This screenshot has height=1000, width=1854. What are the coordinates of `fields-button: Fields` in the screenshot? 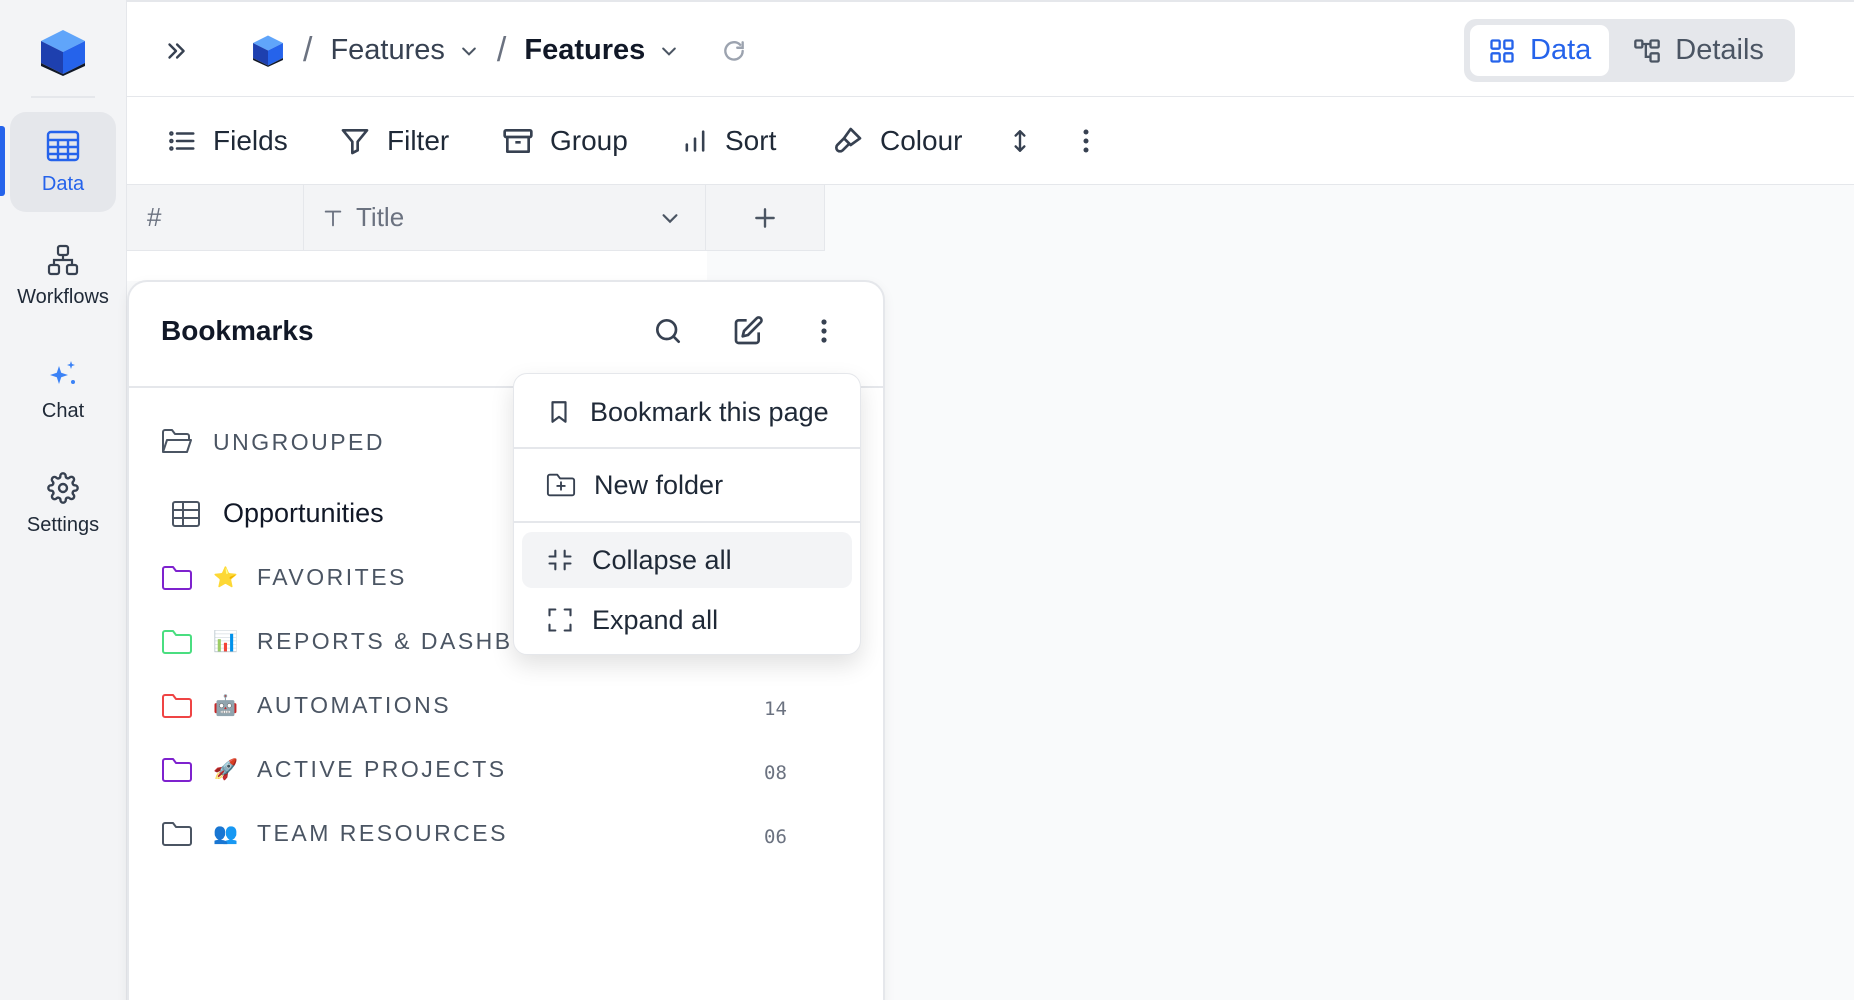 It's located at (227, 141).